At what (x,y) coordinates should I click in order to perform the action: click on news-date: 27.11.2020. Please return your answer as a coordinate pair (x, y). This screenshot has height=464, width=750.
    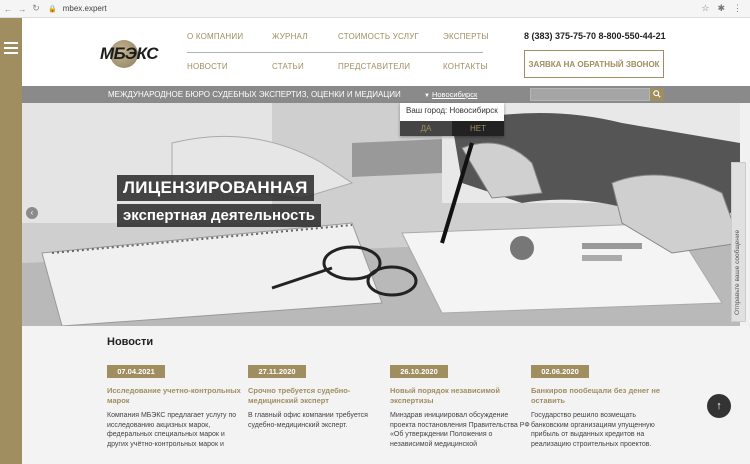
    Looking at the image, I should click on (277, 371).